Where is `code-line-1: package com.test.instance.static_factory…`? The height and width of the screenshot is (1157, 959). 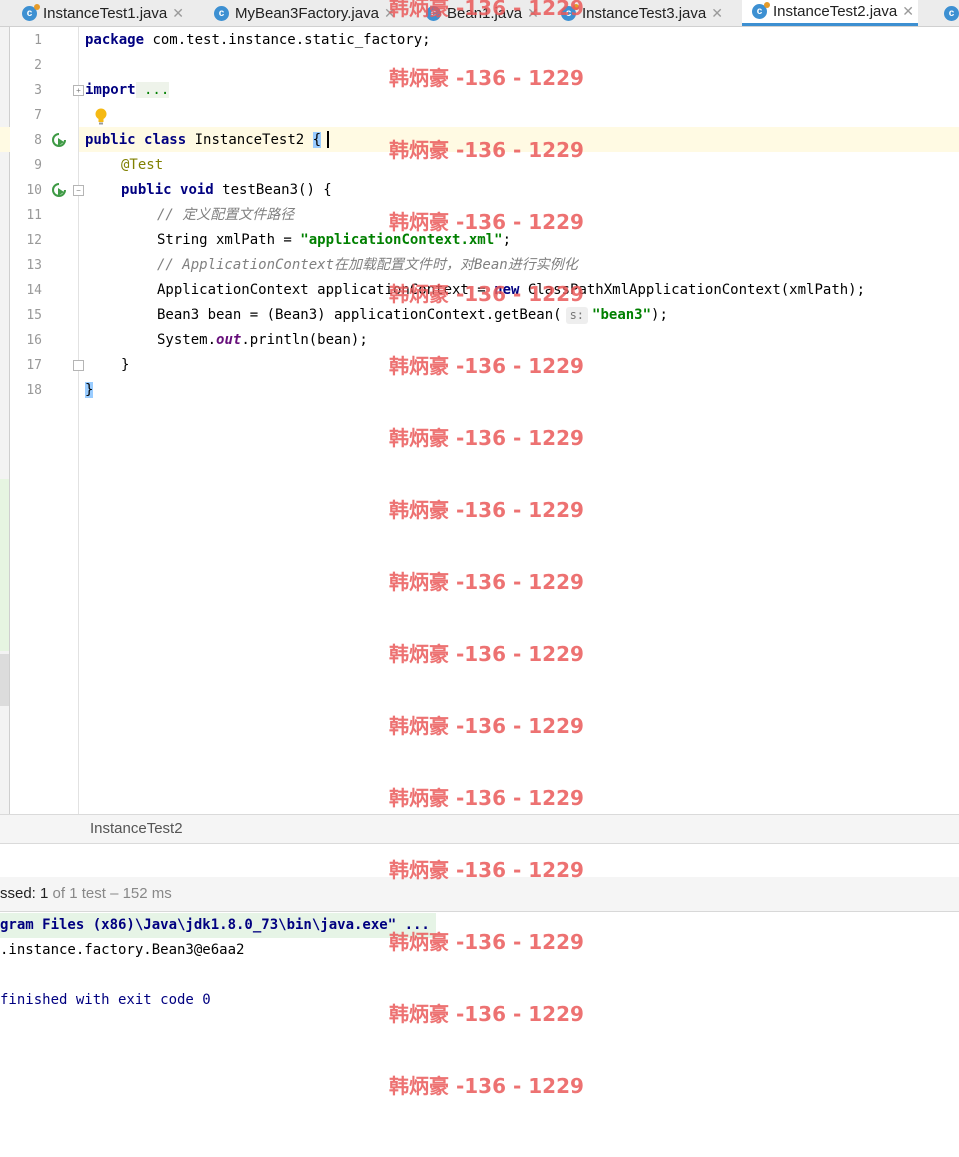 code-line-1: package com.test.instance.static_factory… is located at coordinates (258, 40).